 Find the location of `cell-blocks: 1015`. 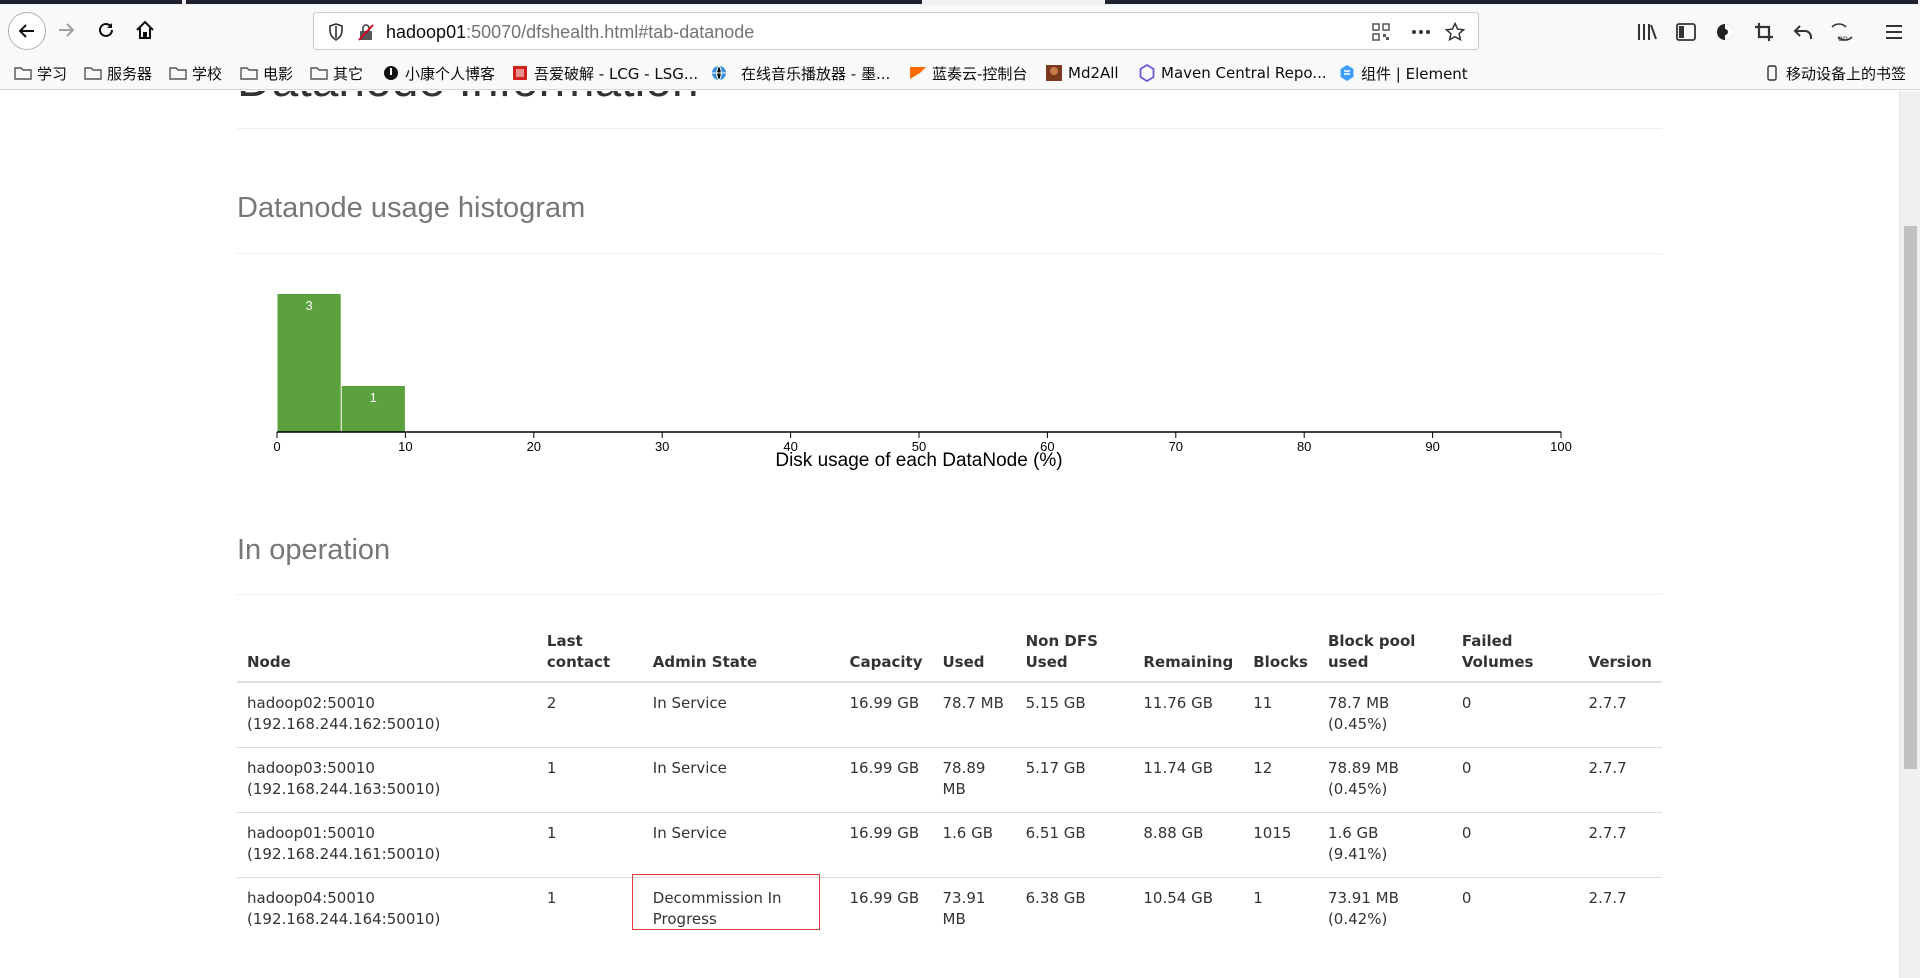

cell-blocks: 1015 is located at coordinates (1280, 845).